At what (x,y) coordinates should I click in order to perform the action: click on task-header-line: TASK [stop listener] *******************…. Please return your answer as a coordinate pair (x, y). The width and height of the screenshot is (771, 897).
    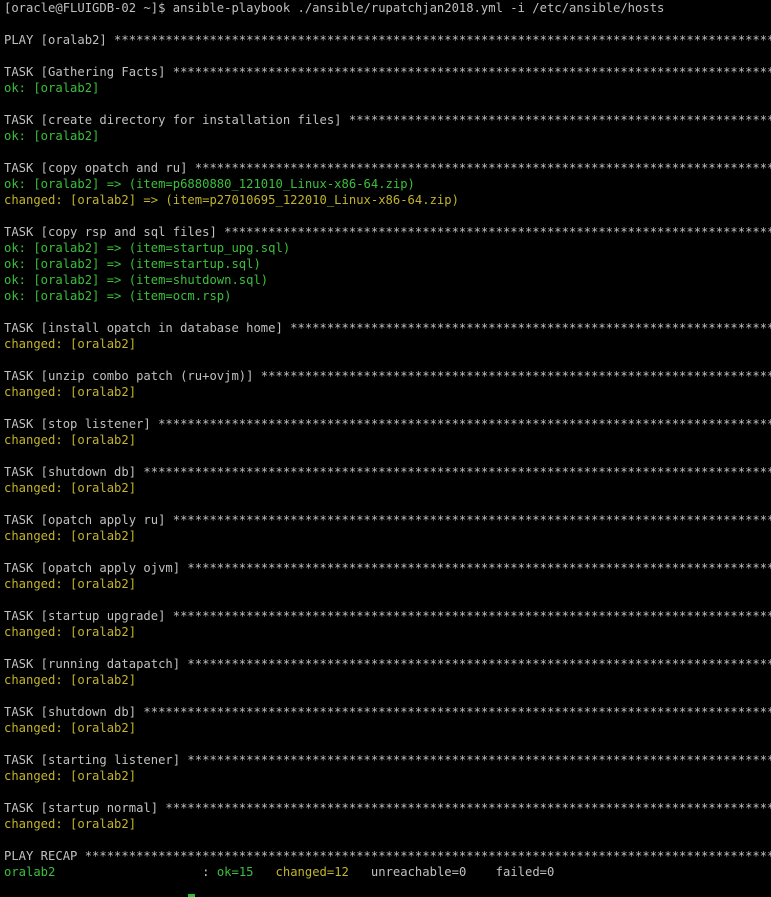
    Looking at the image, I should click on (387, 424).